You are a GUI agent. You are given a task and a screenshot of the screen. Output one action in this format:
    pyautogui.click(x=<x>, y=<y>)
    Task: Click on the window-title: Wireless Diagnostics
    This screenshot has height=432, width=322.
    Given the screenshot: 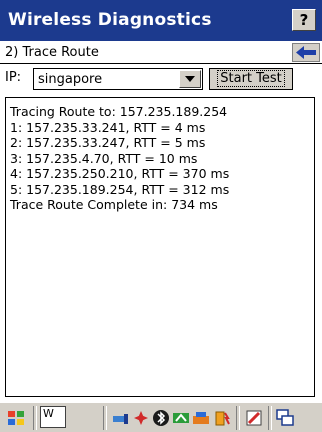 What is the action you would take?
    pyautogui.click(x=110, y=20)
    